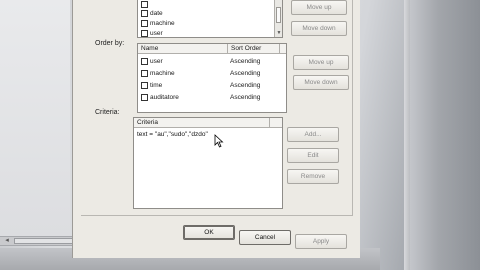 The width and height of the screenshot is (480, 270). I want to click on remove-criteria-button: Remove, so click(313, 176).